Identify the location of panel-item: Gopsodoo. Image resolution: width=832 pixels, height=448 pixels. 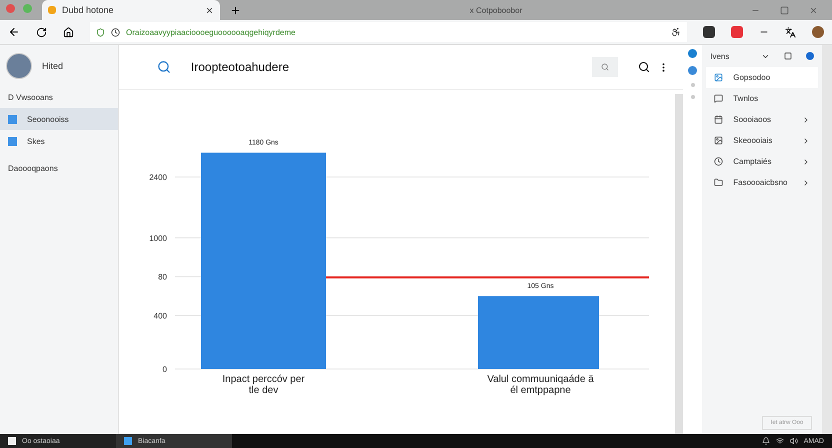
(762, 77).